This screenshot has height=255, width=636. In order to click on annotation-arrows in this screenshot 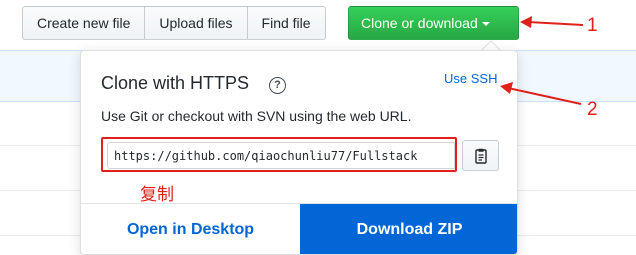, I will do `click(542, 60)`.